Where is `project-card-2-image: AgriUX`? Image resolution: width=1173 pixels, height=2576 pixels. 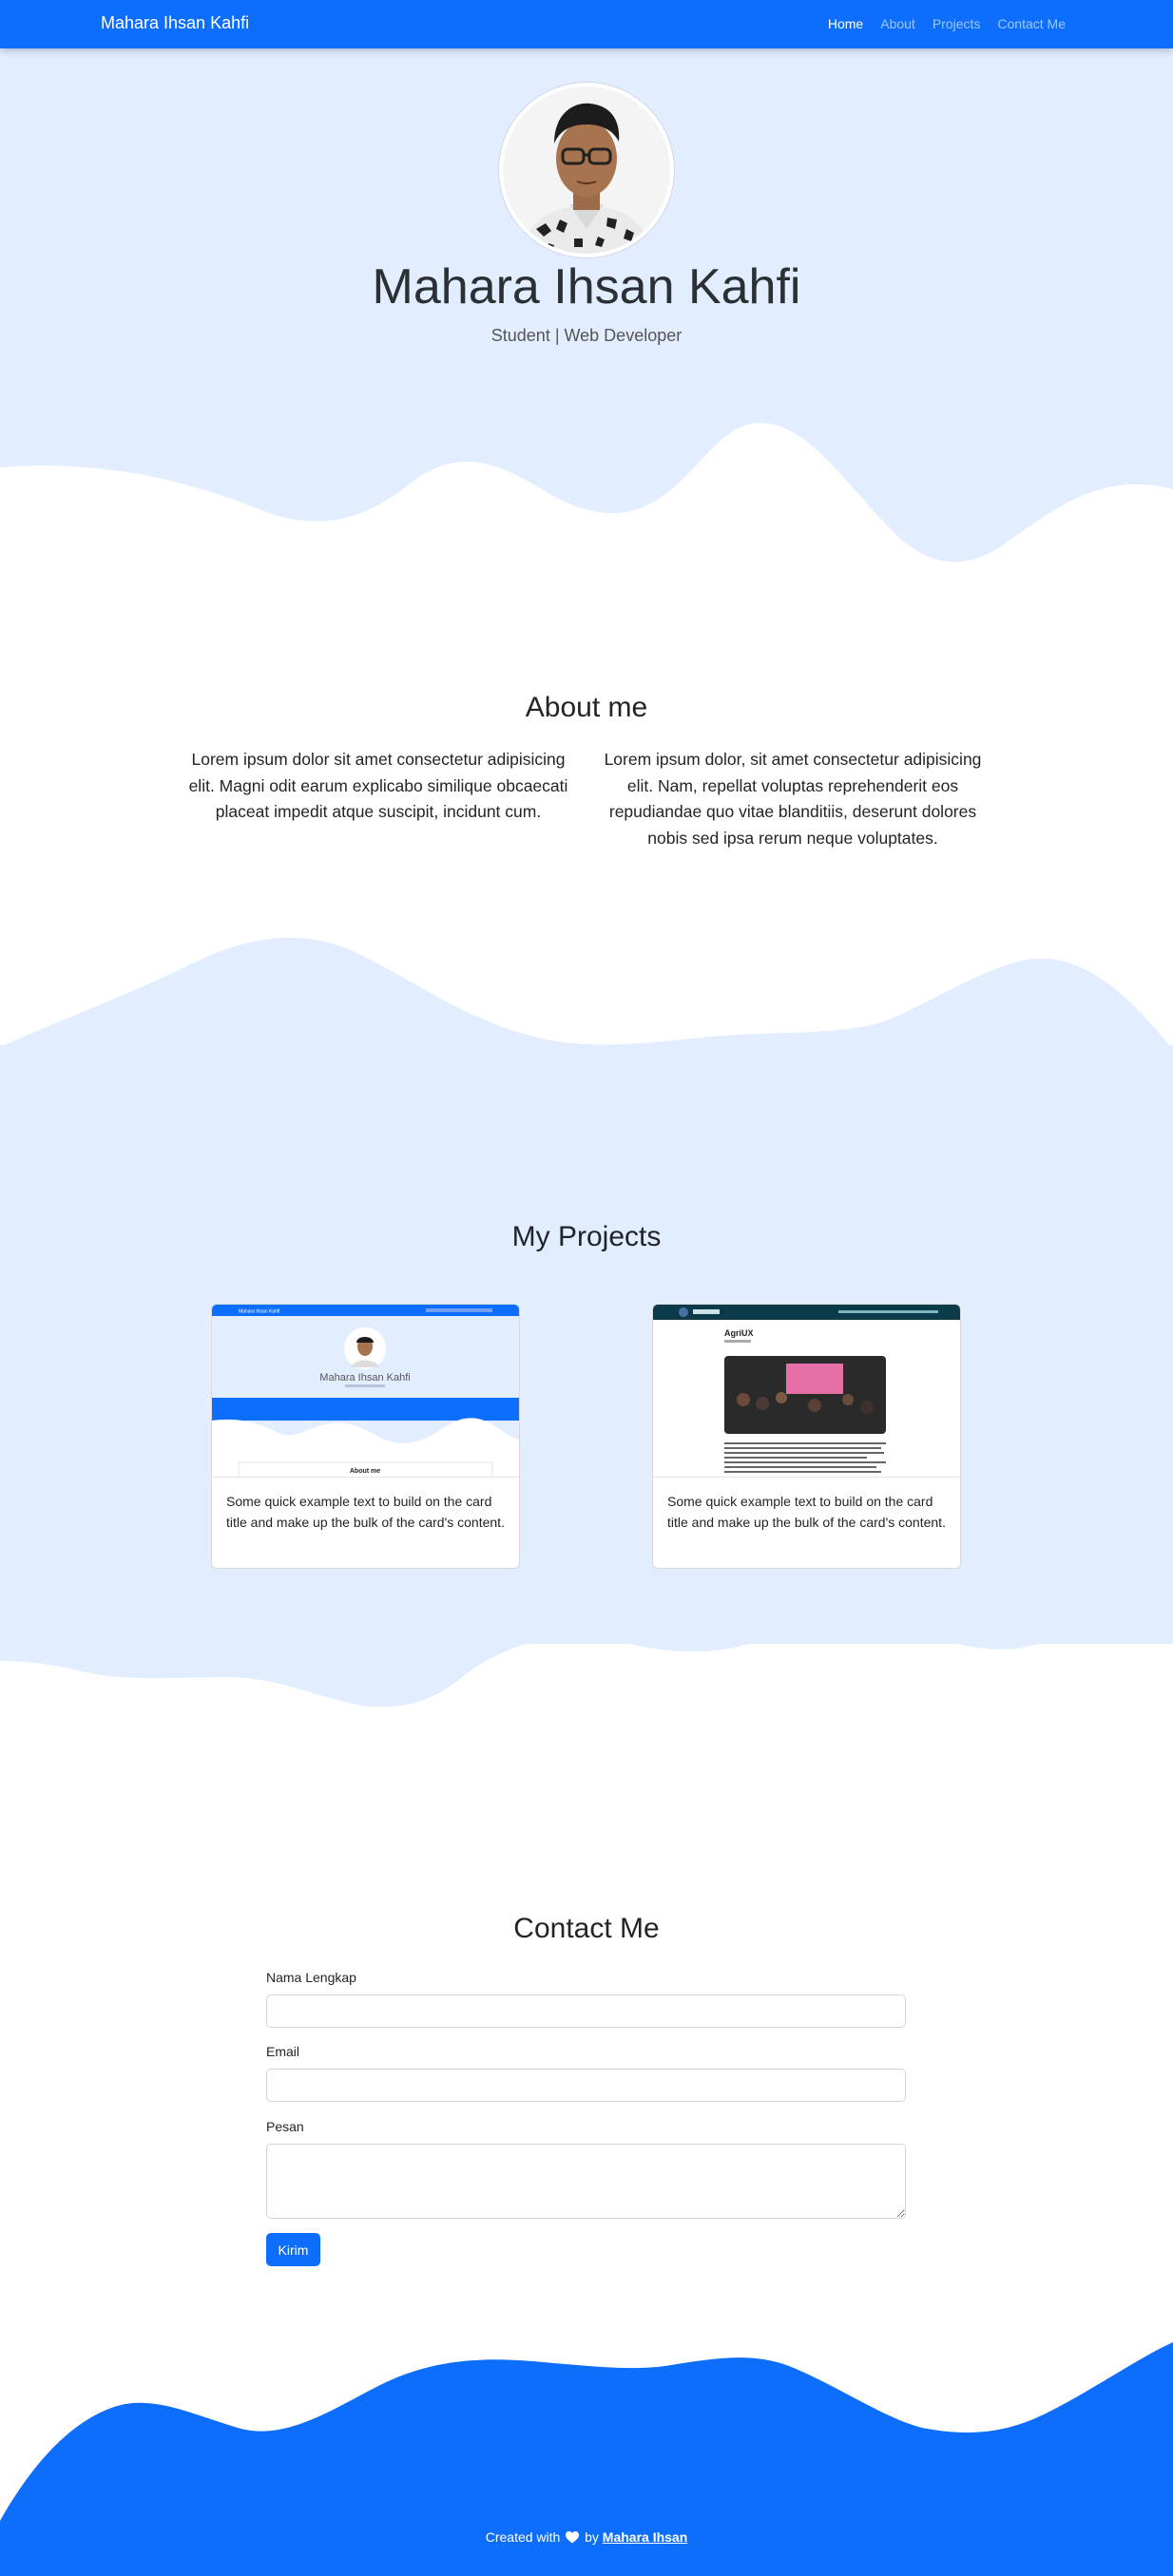 project-card-2-image: AgriUX is located at coordinates (806, 1391).